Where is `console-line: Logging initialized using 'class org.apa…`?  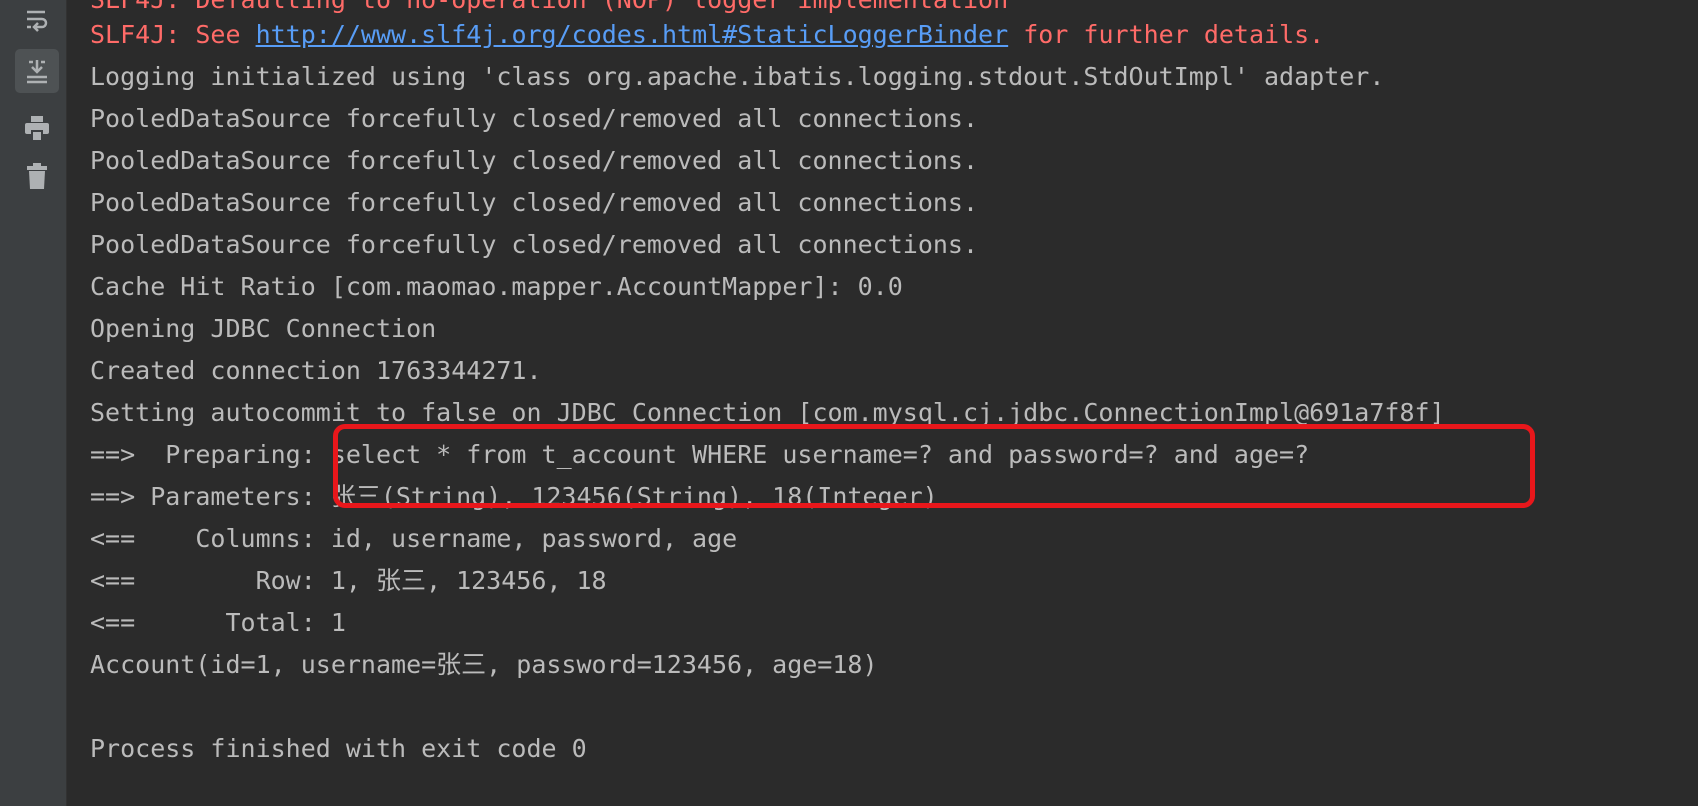 console-line: Logging initialized using 'class org.apa… is located at coordinates (737, 76).